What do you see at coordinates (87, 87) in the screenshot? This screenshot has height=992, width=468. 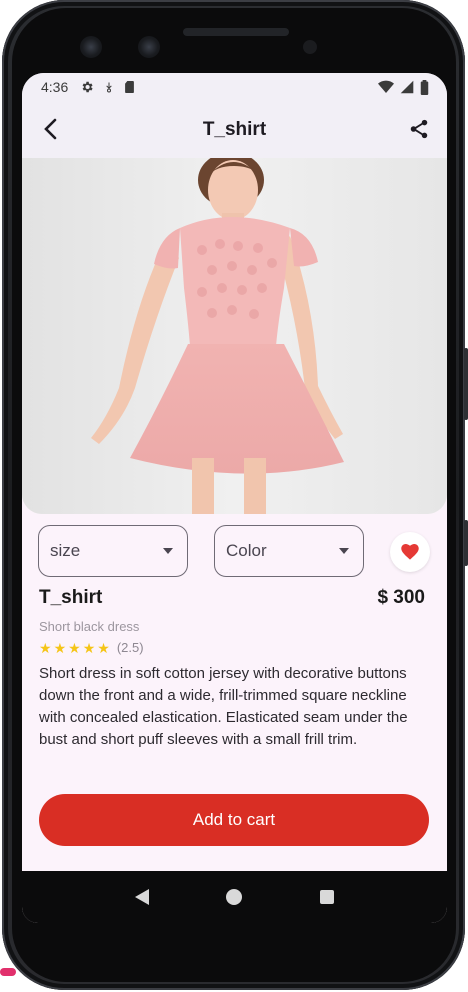 I see `gear-icon` at bounding box center [87, 87].